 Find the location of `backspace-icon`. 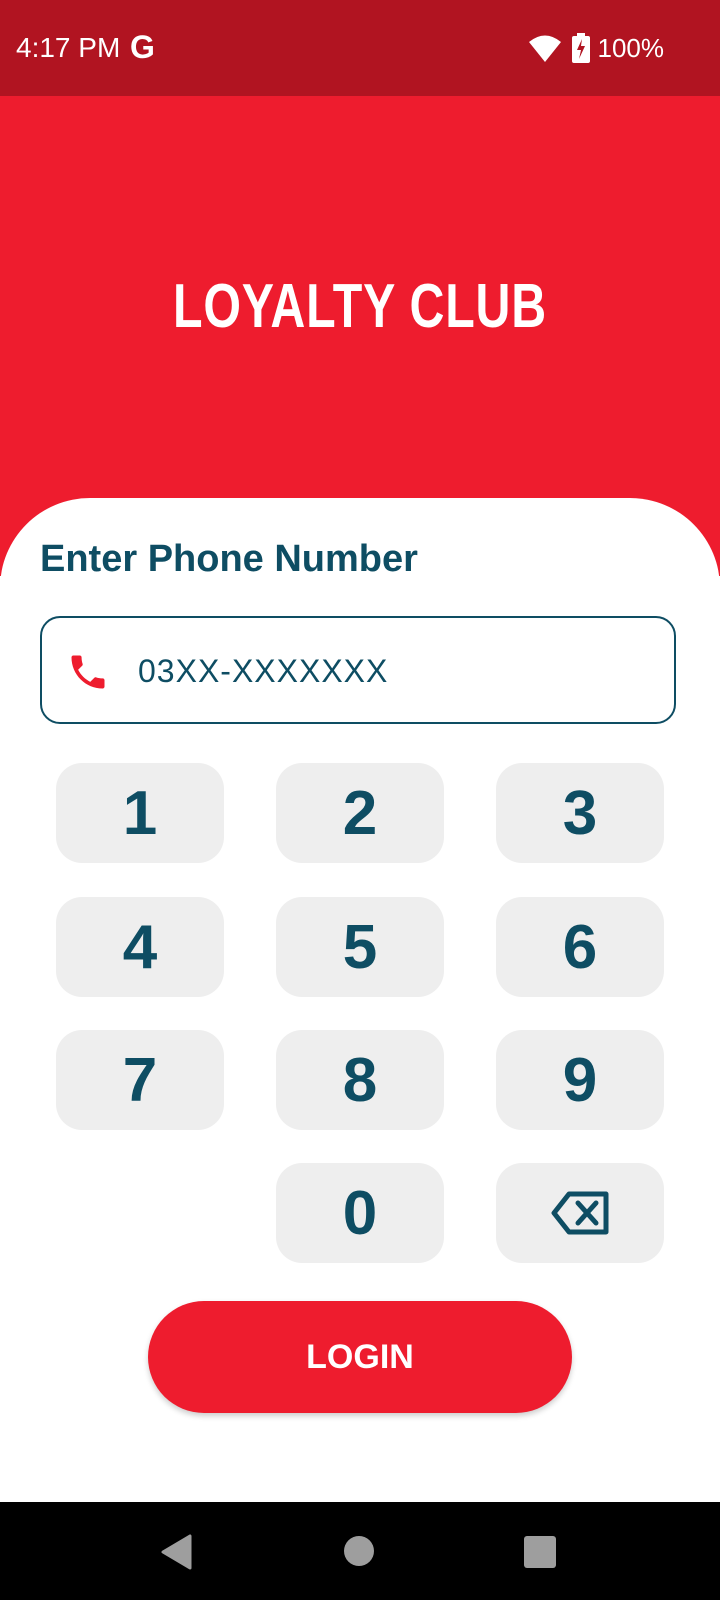

backspace-icon is located at coordinates (580, 1213).